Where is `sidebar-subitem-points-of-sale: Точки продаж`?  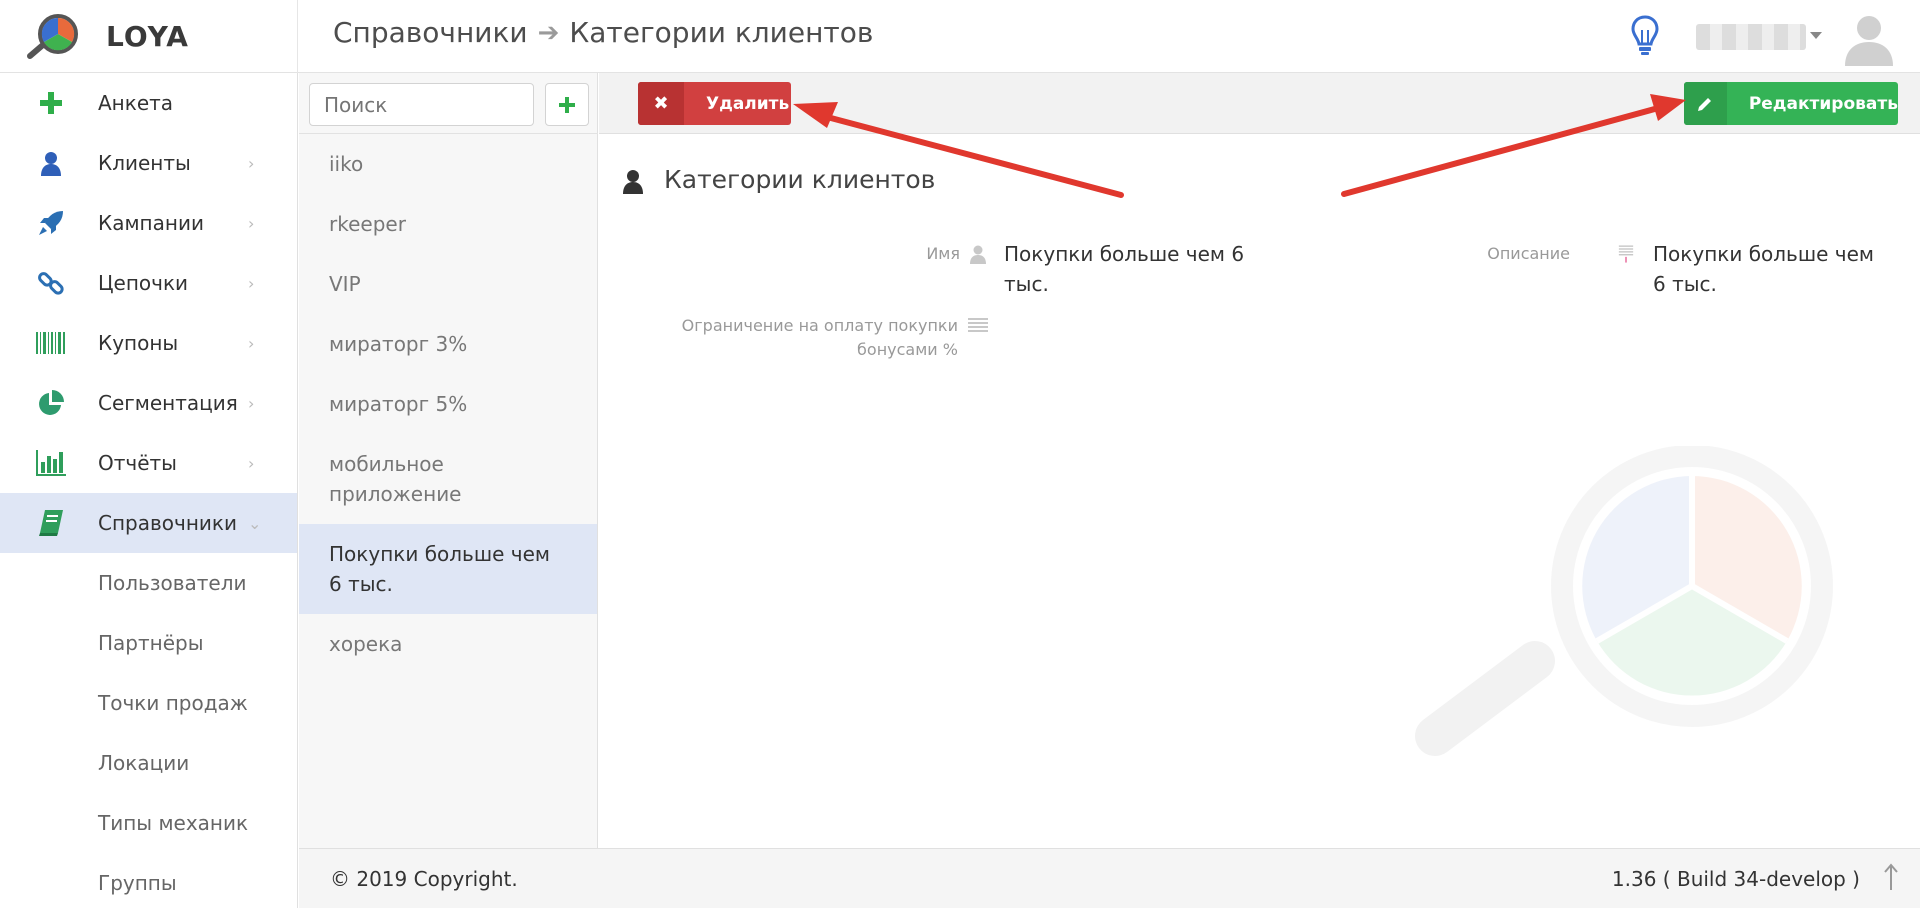
sidebar-subitem-points-of-sale: Точки продаж is located at coordinates (148, 703).